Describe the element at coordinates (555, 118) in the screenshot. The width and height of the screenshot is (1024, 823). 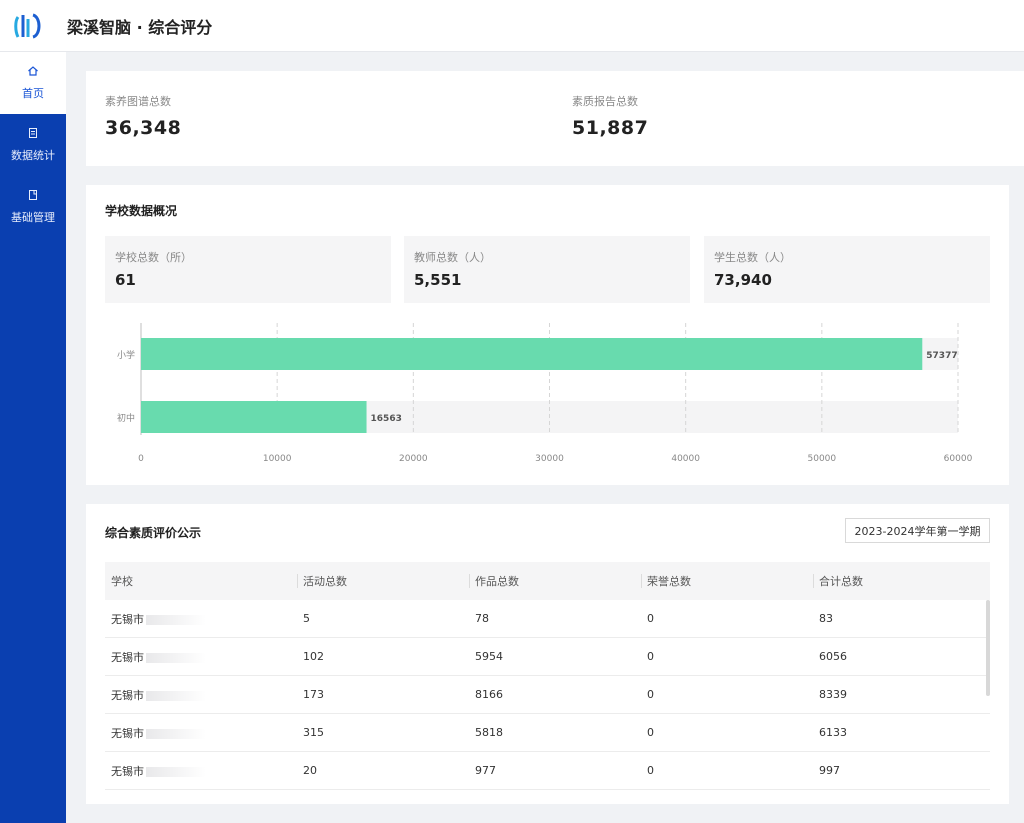
I see `summary-stats-card: 素养图谱总数 36,348 素质报告总数 51,887` at that location.